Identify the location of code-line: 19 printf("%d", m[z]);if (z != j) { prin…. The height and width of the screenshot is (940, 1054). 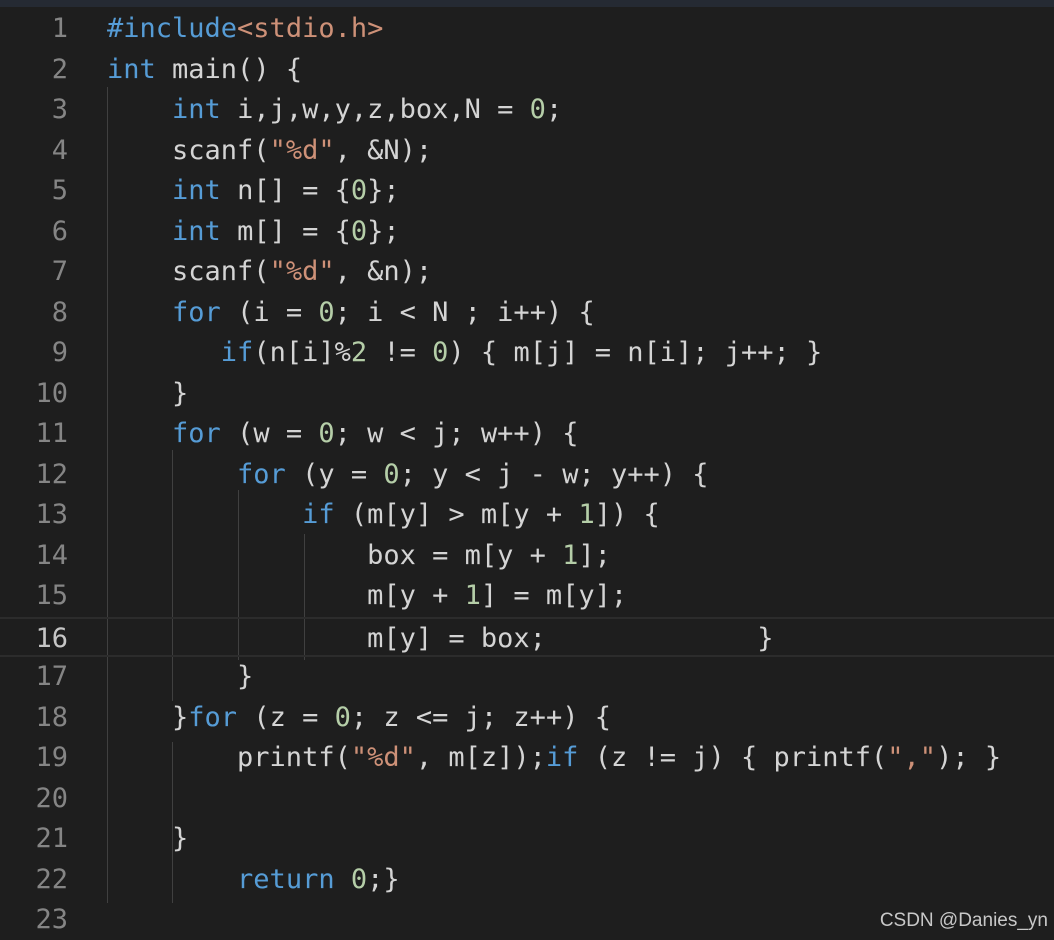
(527, 758).